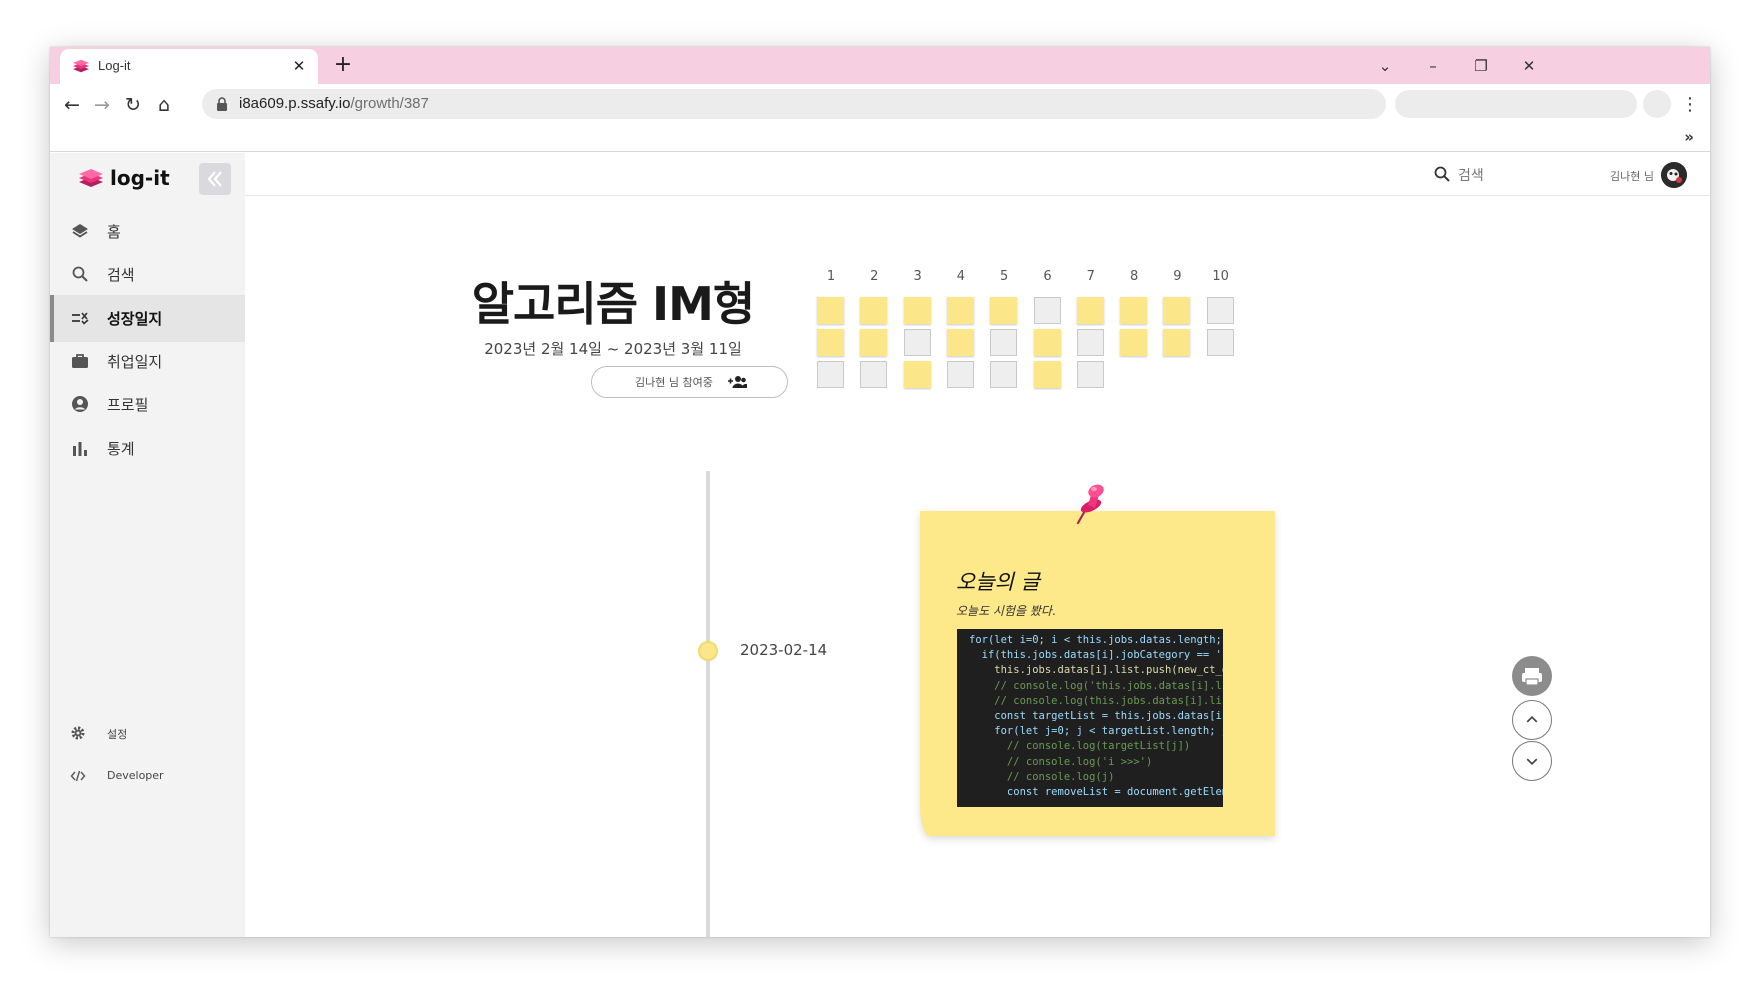  I want to click on code-line: // console.log(this.jobs.datas[i].lis, so click(1096, 700).